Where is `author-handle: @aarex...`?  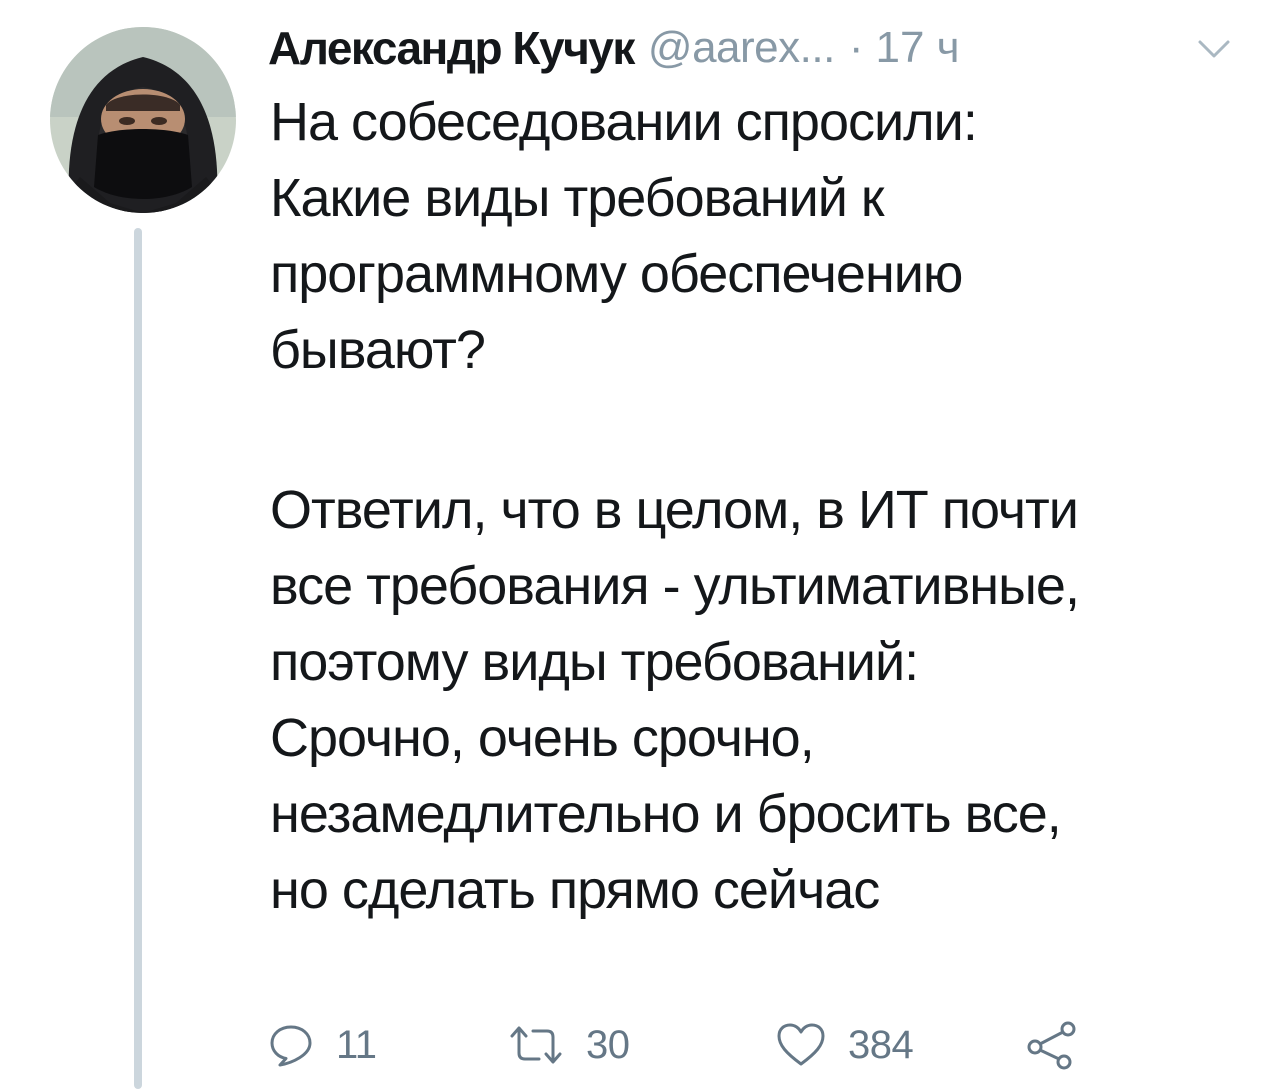 author-handle: @aarex... is located at coordinates (741, 48).